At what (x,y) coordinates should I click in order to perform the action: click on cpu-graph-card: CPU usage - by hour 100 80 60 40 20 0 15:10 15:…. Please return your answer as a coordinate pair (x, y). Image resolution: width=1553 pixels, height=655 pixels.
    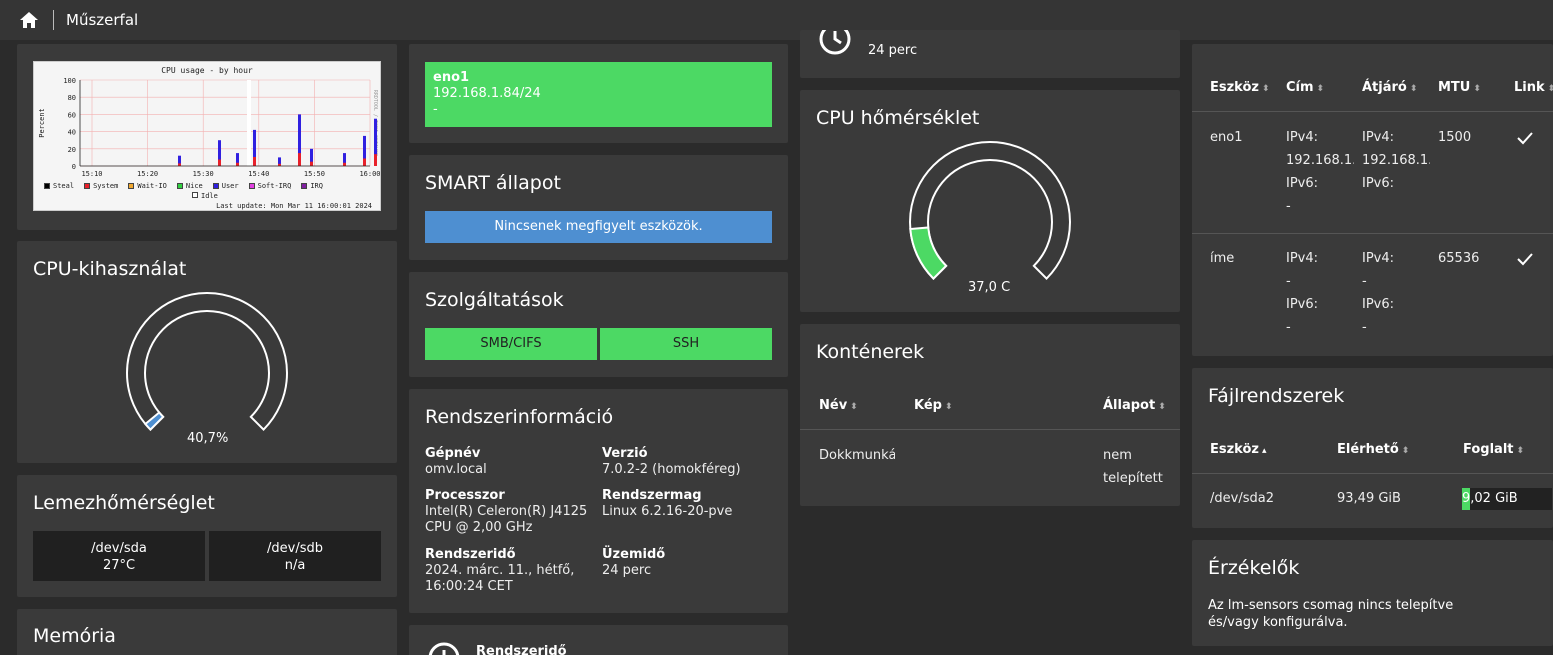
    Looking at the image, I should click on (207, 137).